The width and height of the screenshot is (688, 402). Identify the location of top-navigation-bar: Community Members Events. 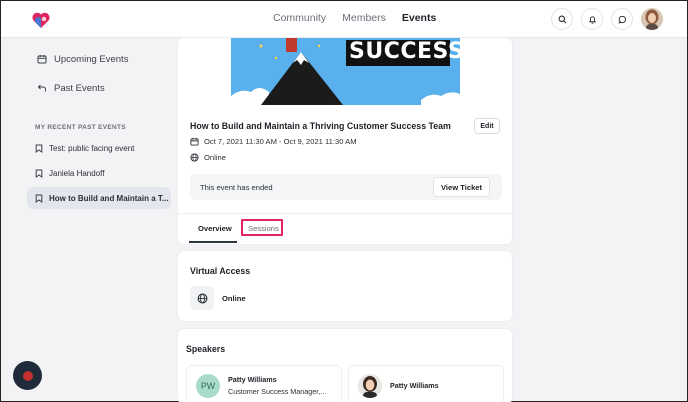
(344, 19).